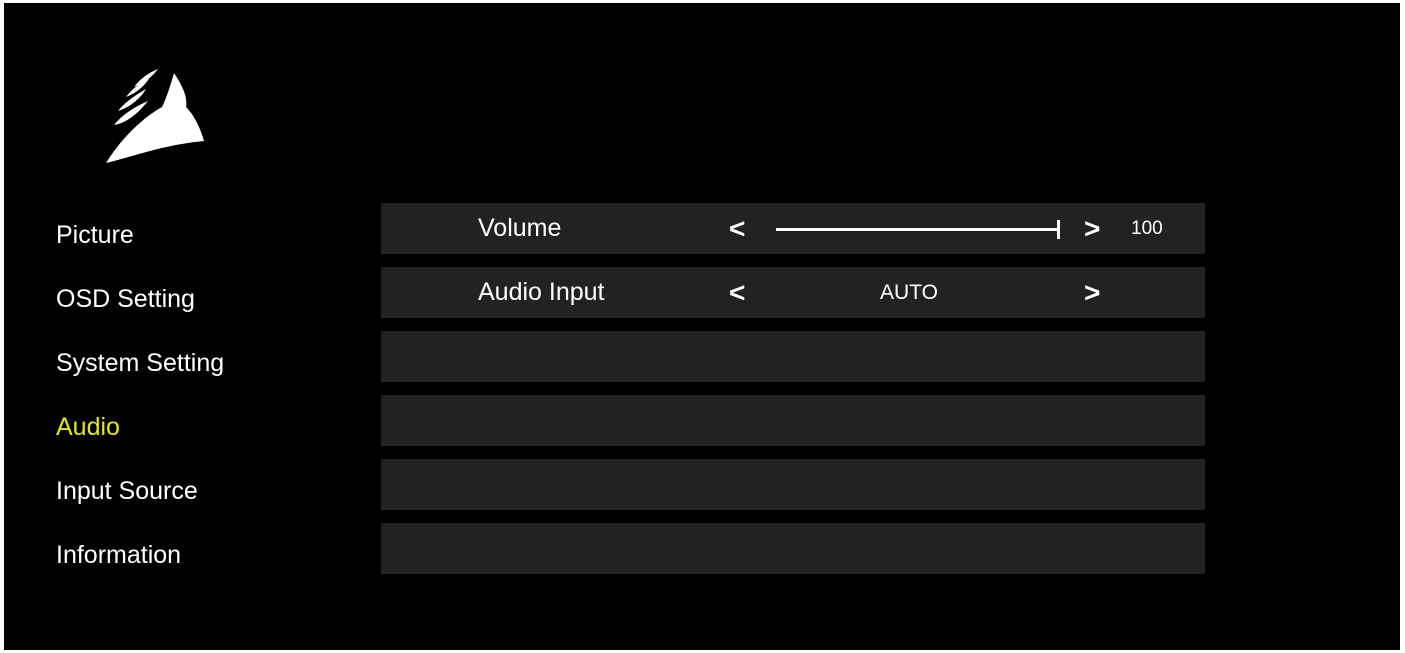 The height and width of the screenshot is (653, 1405). I want to click on menu-item-audio: Audio, so click(186, 427).